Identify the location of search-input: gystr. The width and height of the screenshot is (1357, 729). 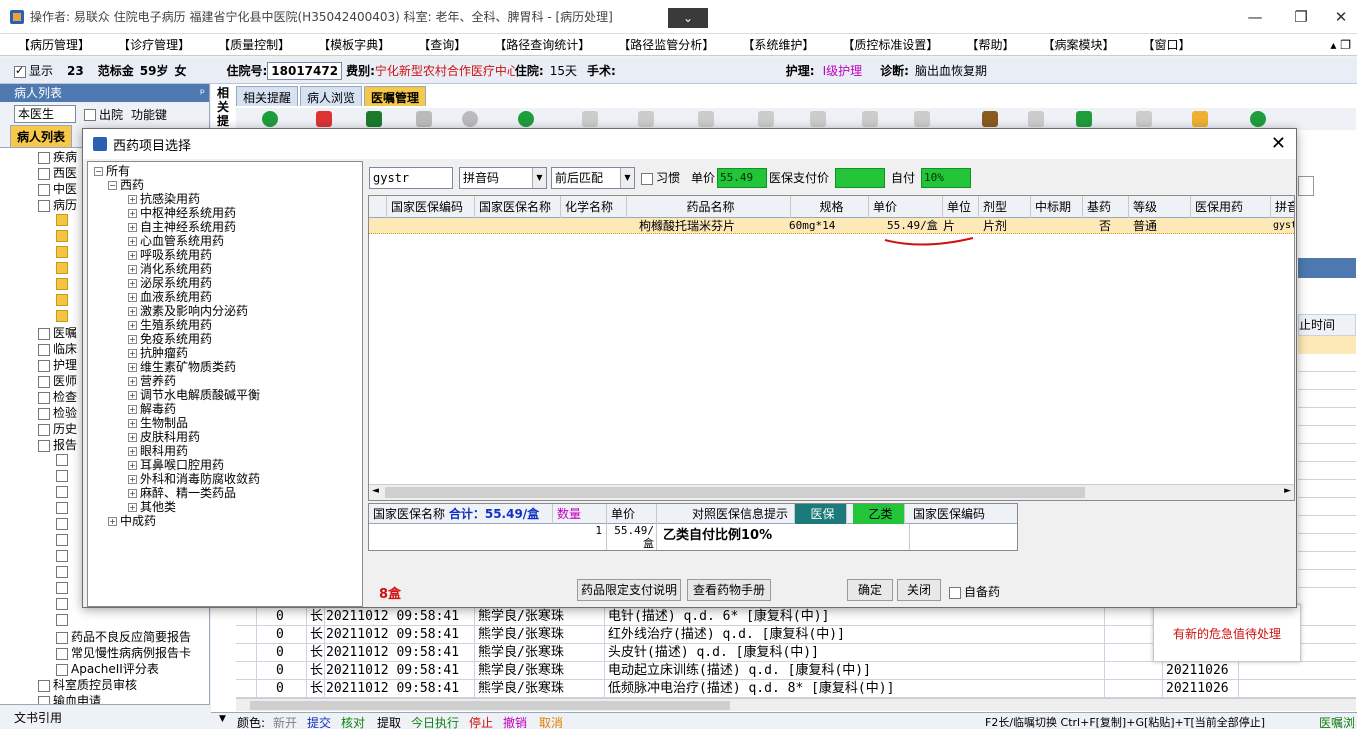
(411, 178).